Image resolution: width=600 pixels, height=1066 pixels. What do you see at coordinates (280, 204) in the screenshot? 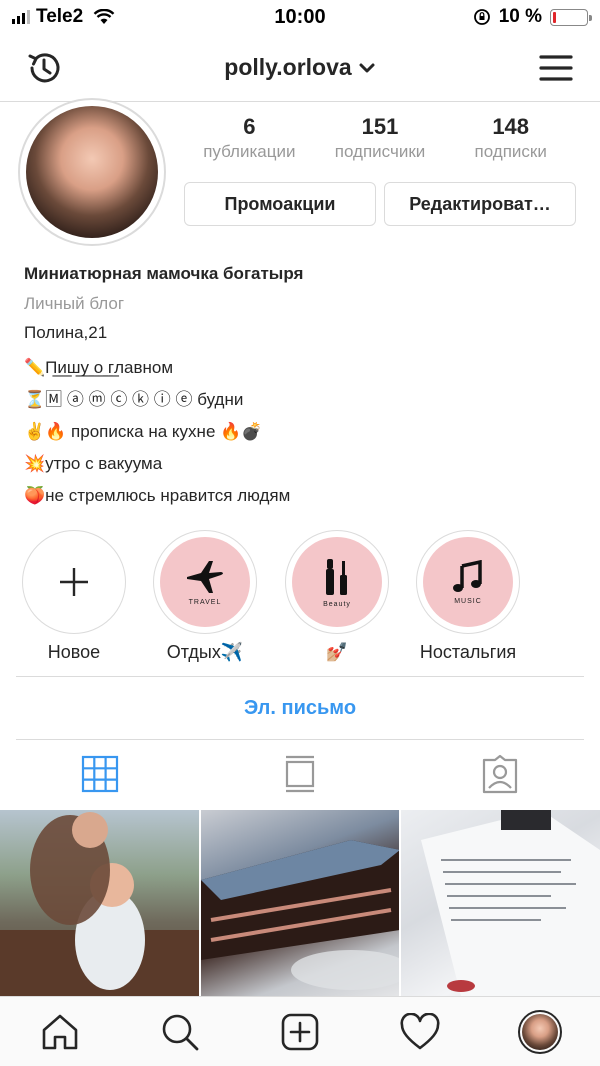
I see `promotions-button: Промоакции` at bounding box center [280, 204].